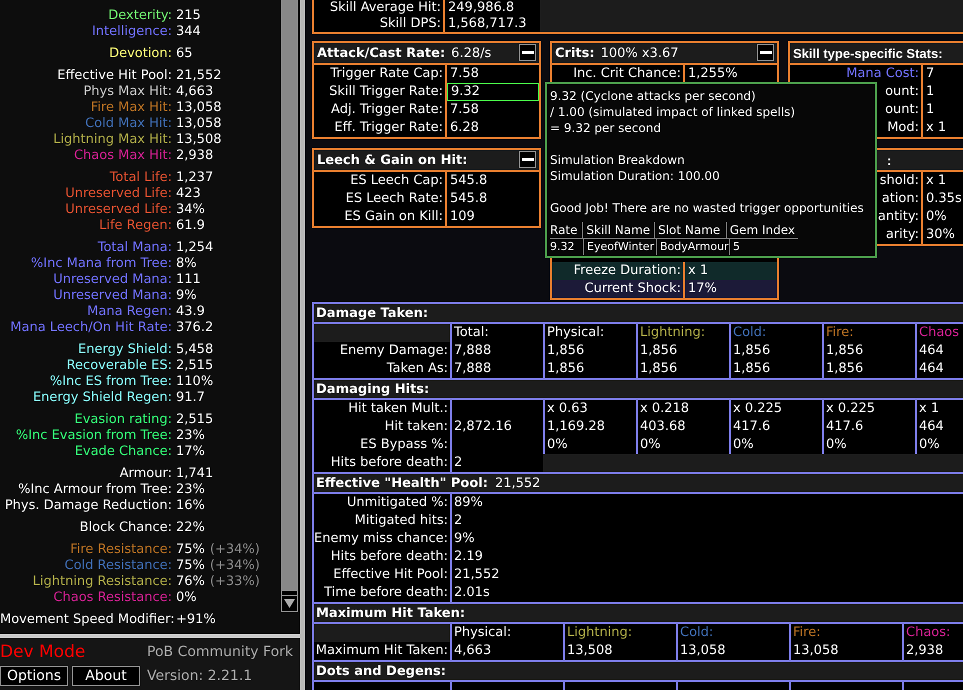 This screenshot has width=963, height=690. I want to click on row-label: Effective Hit Pool:, so click(390, 575).